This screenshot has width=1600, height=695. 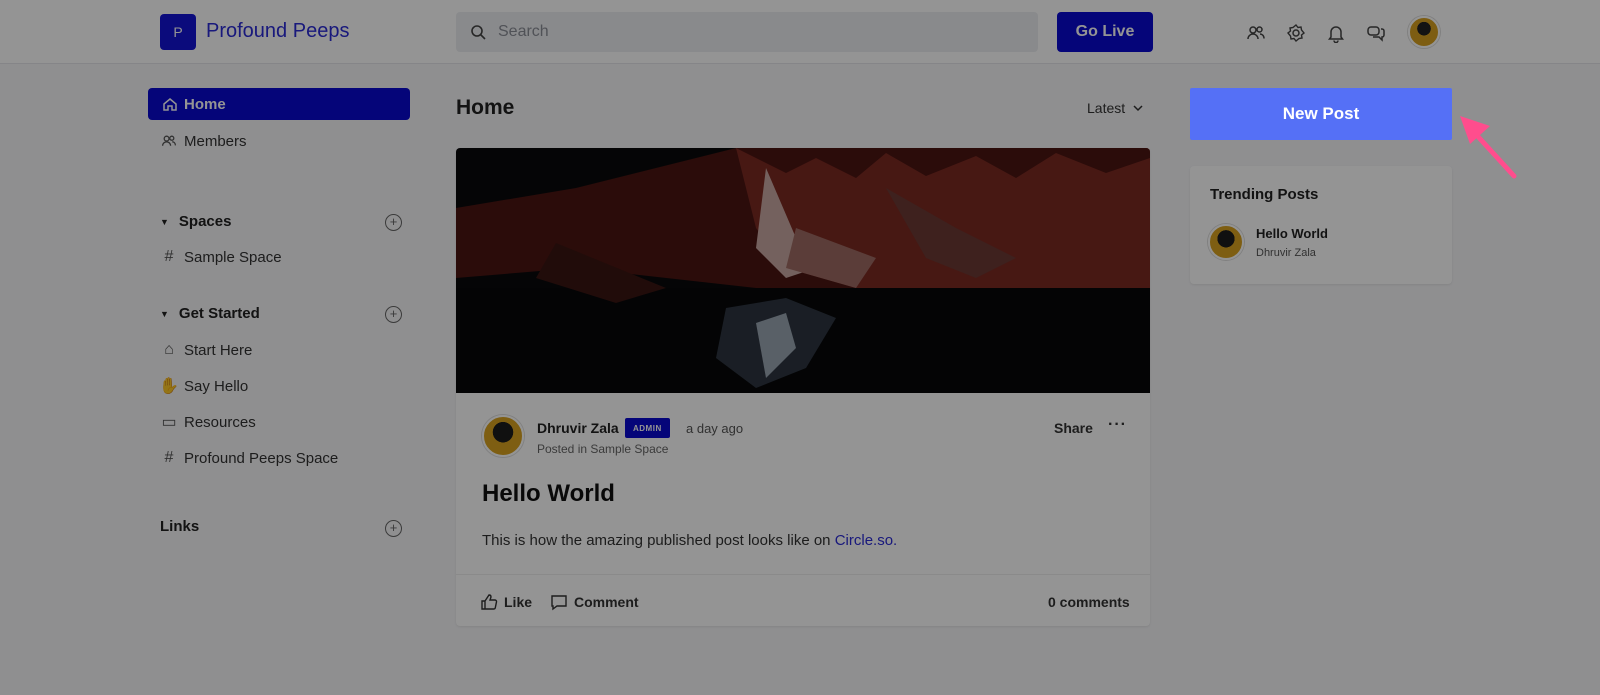 I want to click on new-post-button: New Post, so click(x=1321, y=114).